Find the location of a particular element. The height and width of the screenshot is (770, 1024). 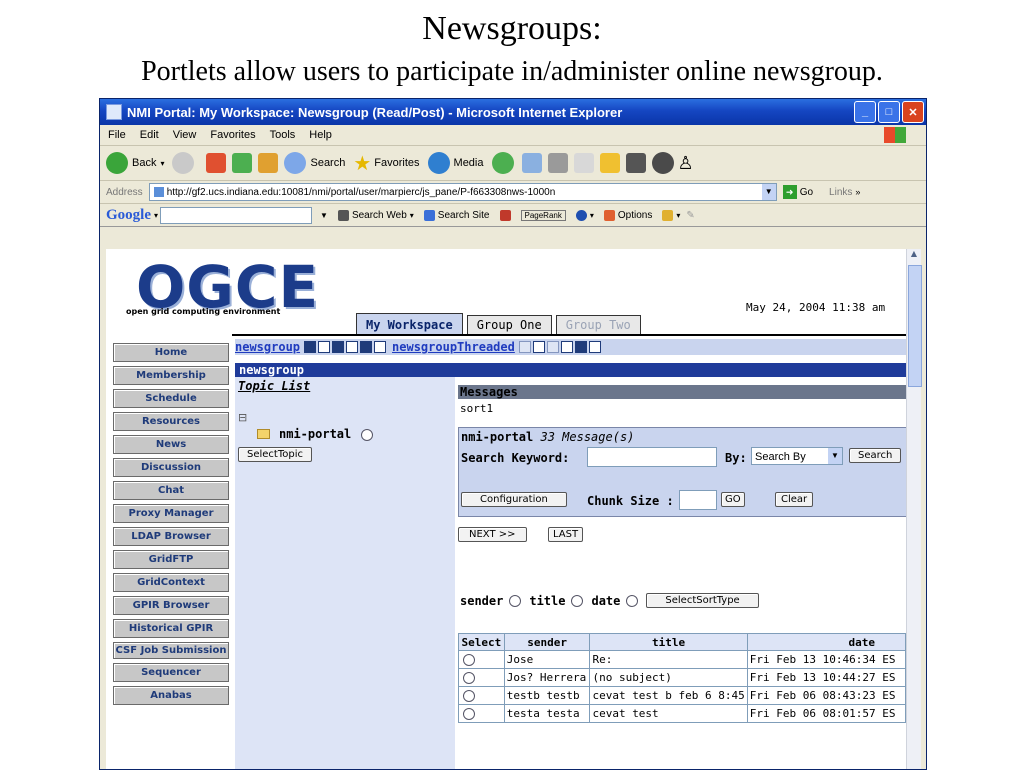

nav-gridftp: GridFTP is located at coordinates (171, 559).